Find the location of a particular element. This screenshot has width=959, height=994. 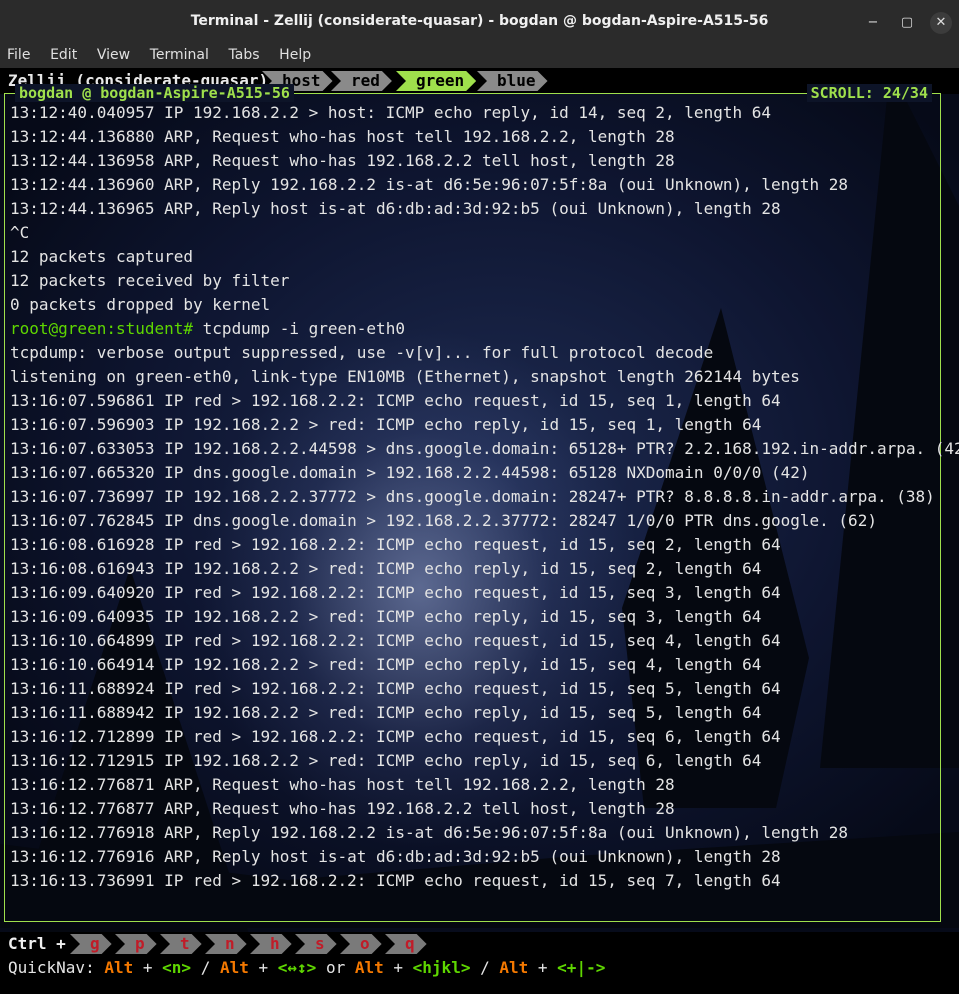

menu-help: Help is located at coordinates (295, 55).